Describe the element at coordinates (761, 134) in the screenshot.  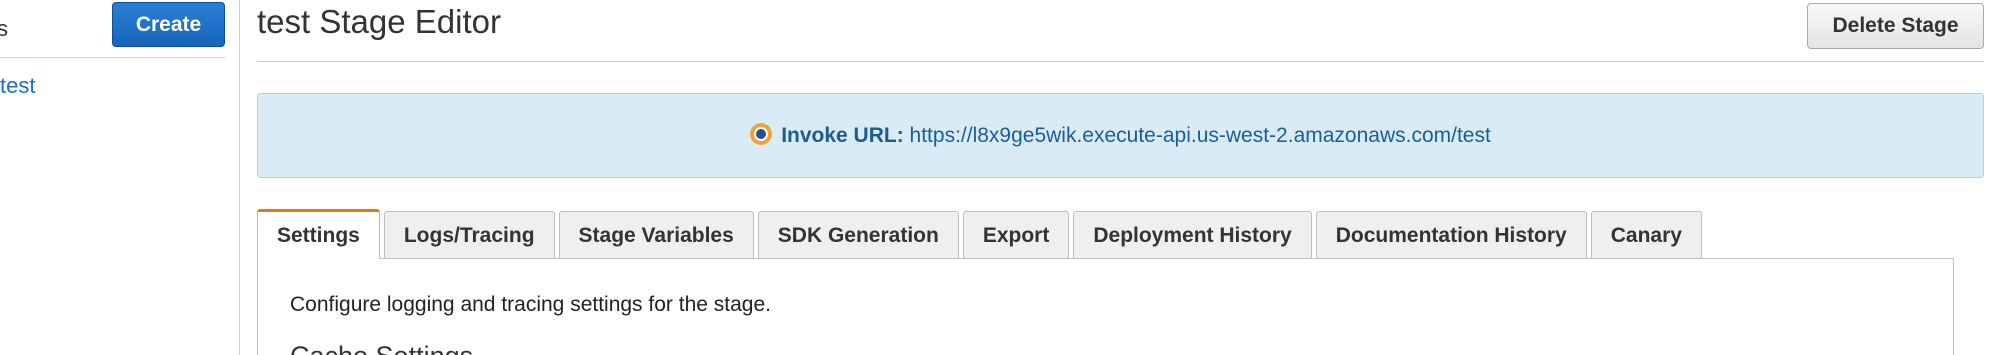
I see `target-icon` at that location.